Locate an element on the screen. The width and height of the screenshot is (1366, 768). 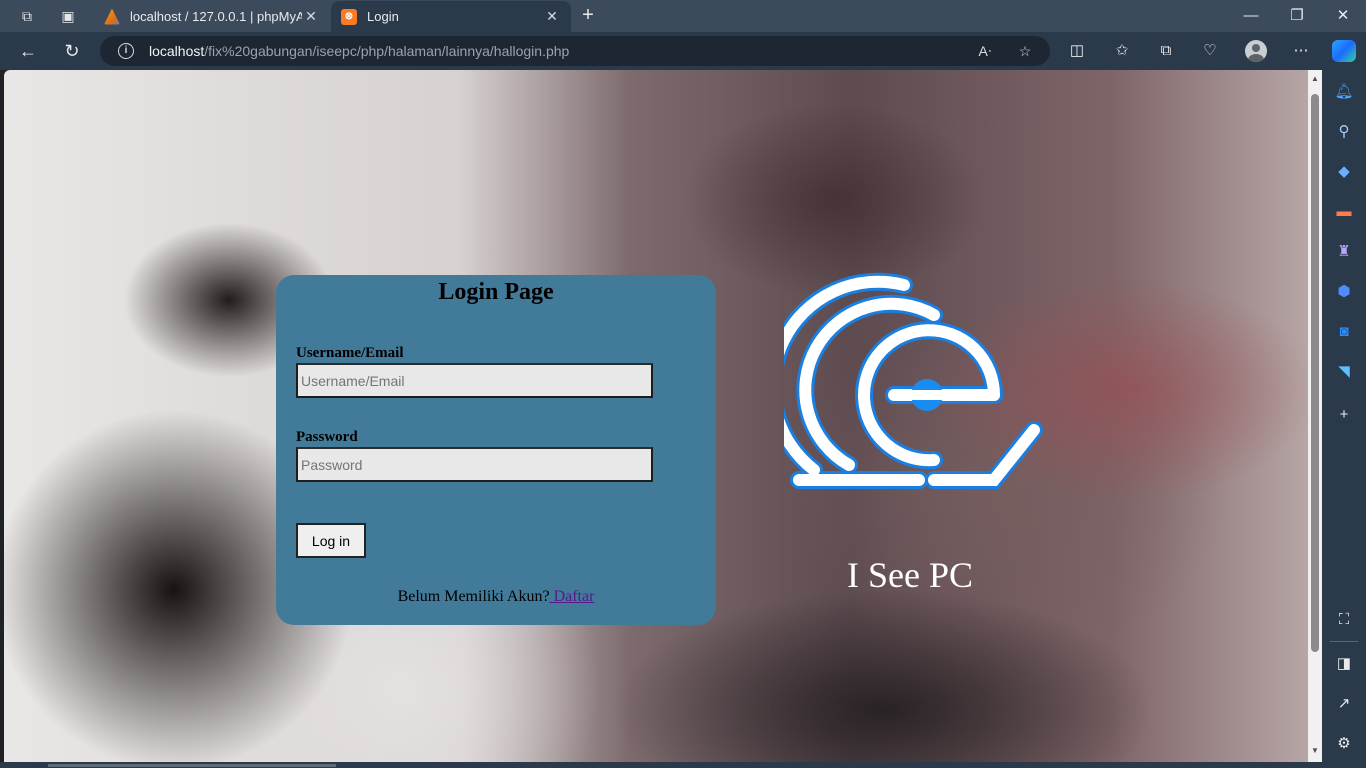
site-info-icon: i is located at coordinates (126, 51).